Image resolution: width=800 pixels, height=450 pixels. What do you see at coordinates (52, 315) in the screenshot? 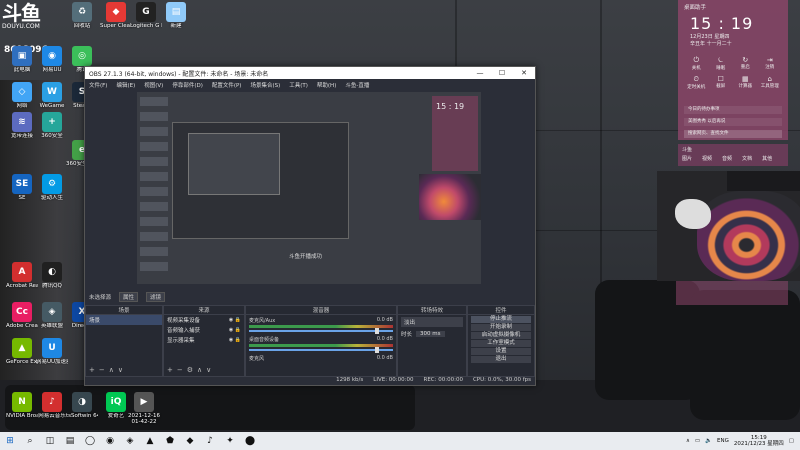
I see `desktop-icon: ◈ 英雄联盟` at bounding box center [52, 315].